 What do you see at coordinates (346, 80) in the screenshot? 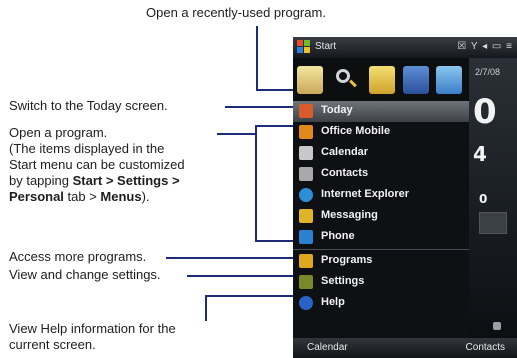
I see `search-icon` at bounding box center [346, 80].